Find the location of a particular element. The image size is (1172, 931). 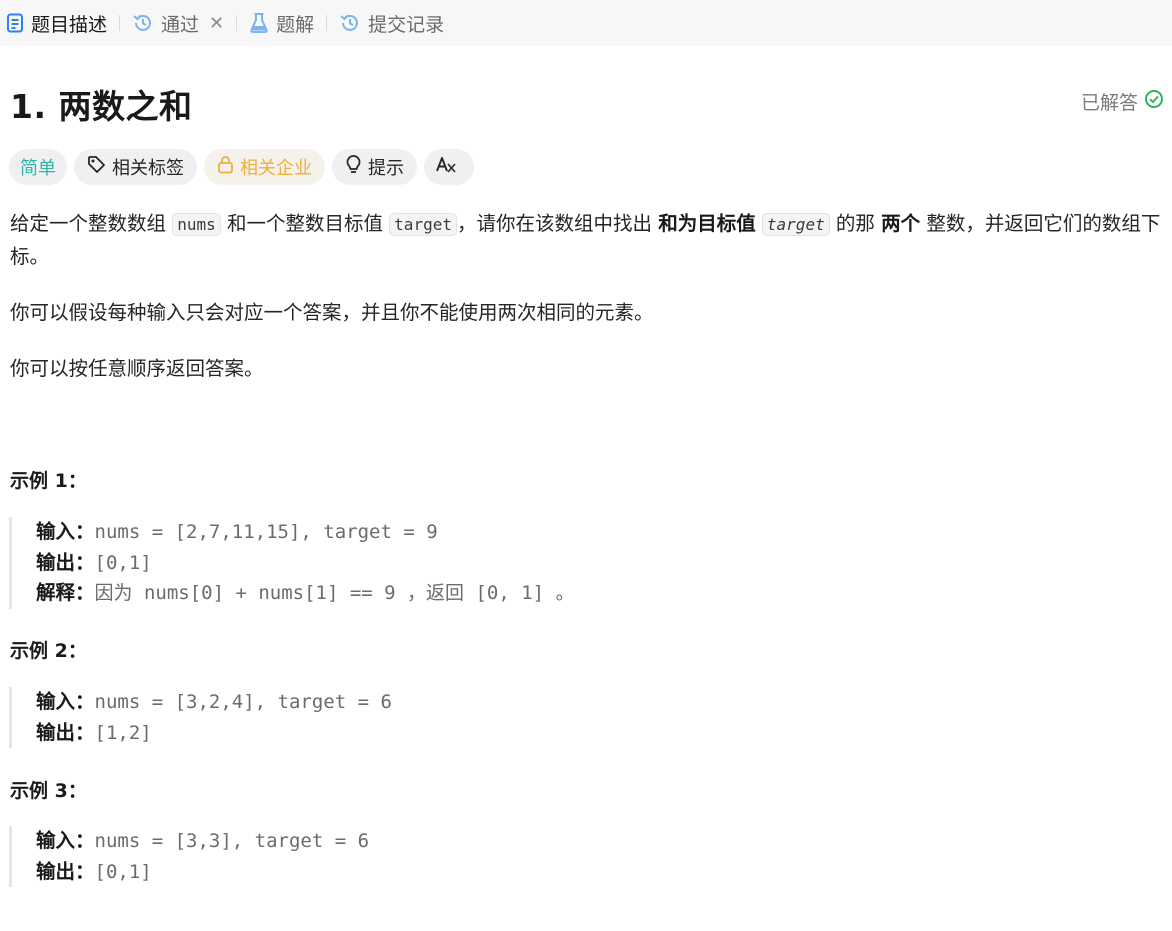

input-value: nums = [3,3], target = 6 is located at coordinates (232, 841).